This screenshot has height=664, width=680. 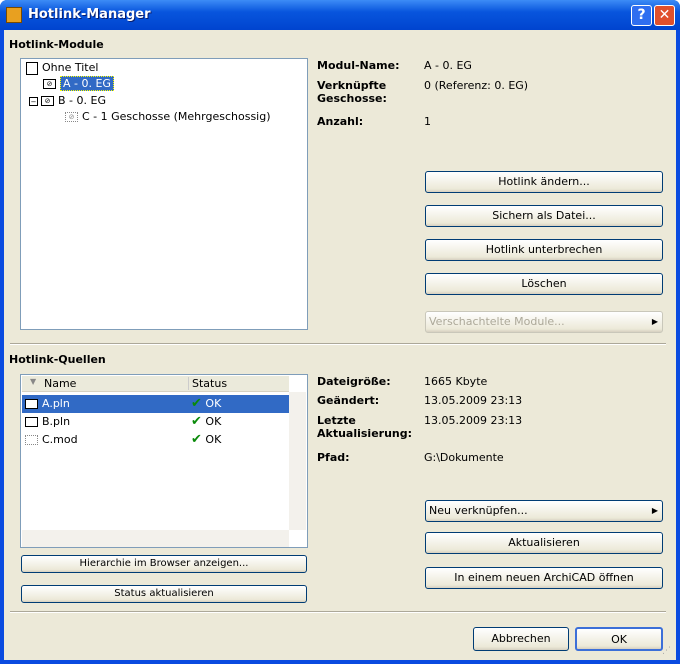 I want to click on module-name-label: Modul-Name:, so click(x=358, y=65).